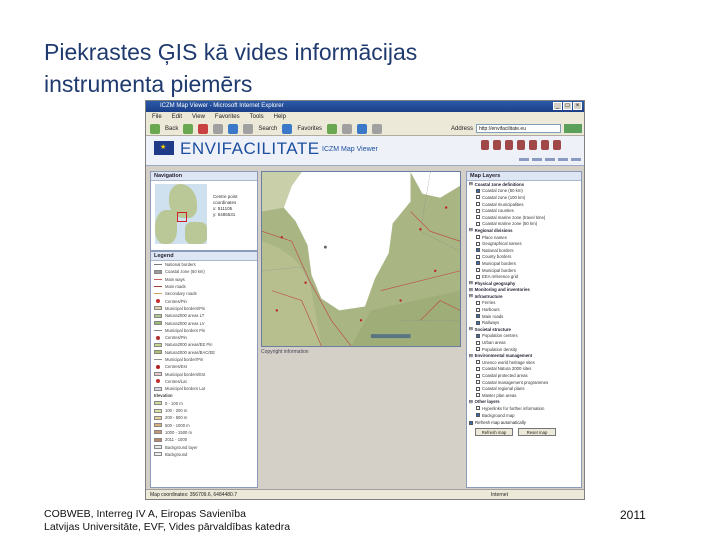 The image size is (720, 540). What do you see at coordinates (524, 210) in the screenshot?
I see `layer-item: Coastal counties` at bounding box center [524, 210].